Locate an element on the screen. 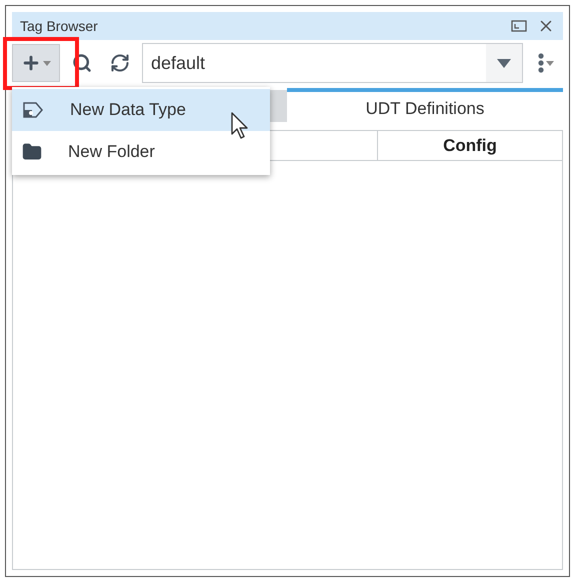 This screenshot has height=578, width=573. plus-icon is located at coordinates (31, 63).